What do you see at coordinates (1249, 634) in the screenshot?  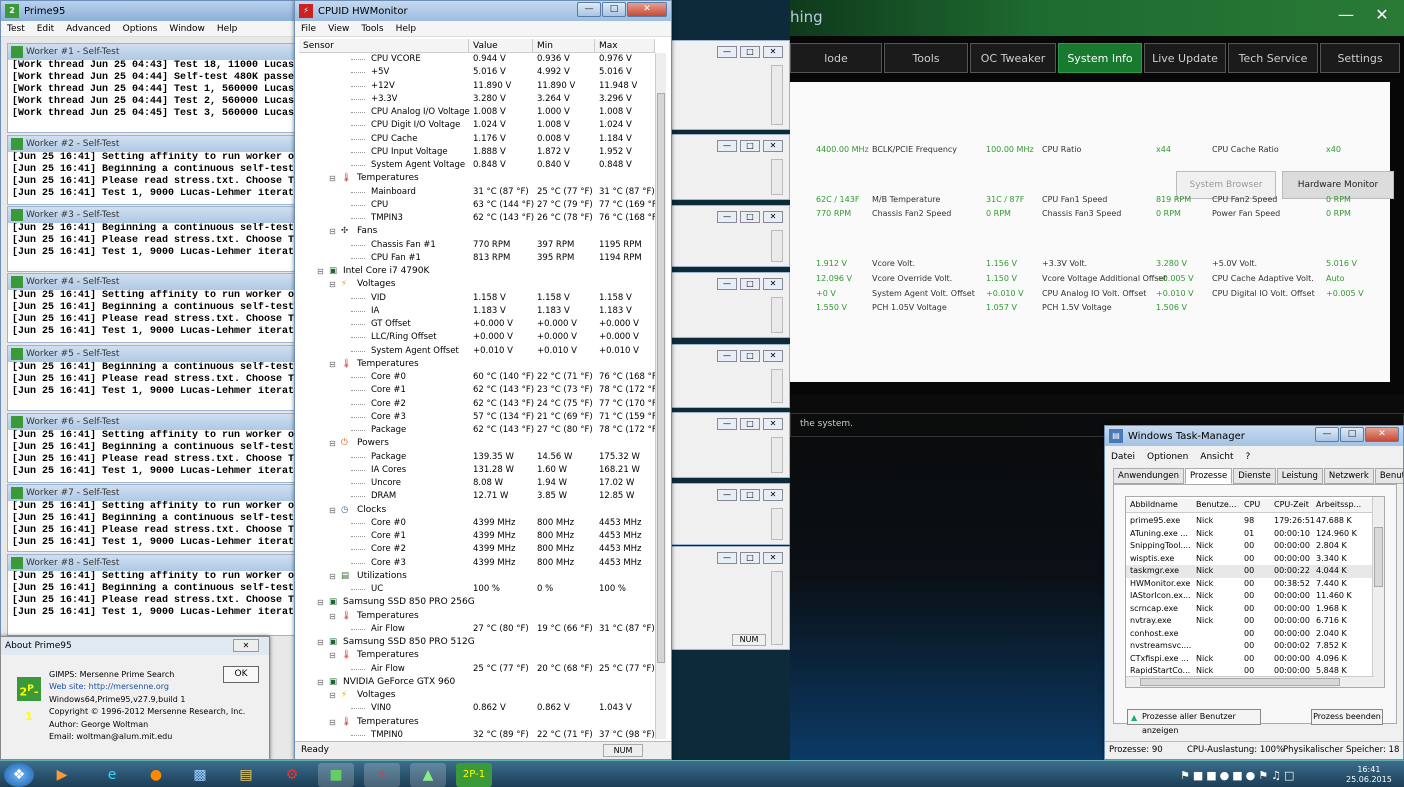 I see `process-row: conhost.exe 00 00:00:00 2.040 K` at bounding box center [1249, 634].